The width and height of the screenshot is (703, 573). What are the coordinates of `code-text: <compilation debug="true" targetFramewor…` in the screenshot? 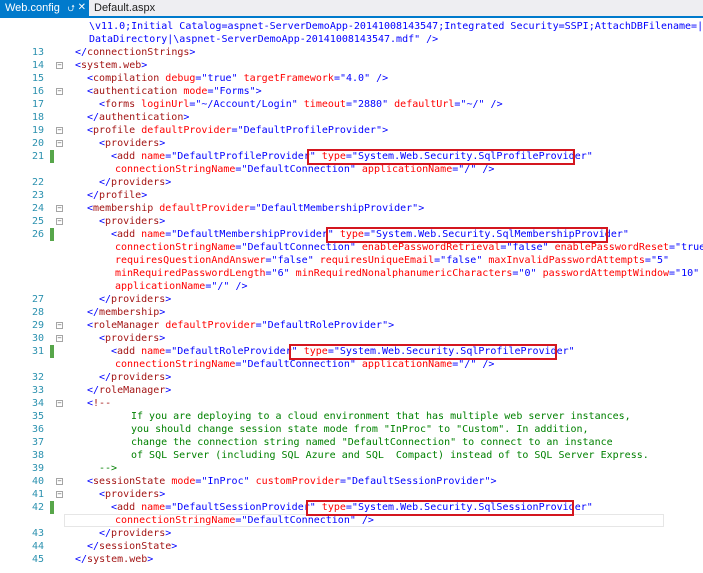 It's located at (238, 78).